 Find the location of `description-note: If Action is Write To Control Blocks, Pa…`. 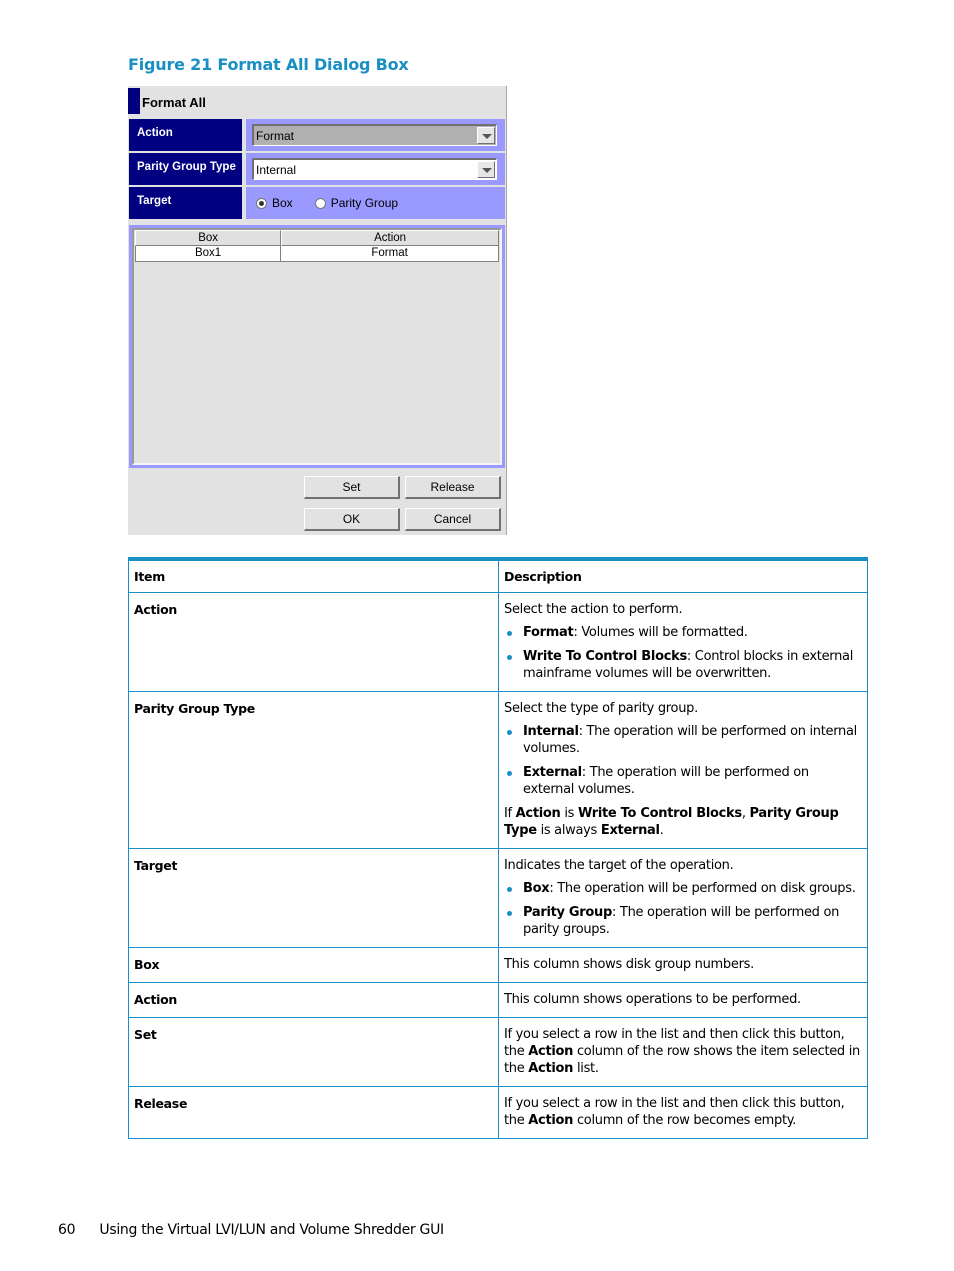

description-note: If Action is Write To Control Blocks, Pa… is located at coordinates (683, 822).